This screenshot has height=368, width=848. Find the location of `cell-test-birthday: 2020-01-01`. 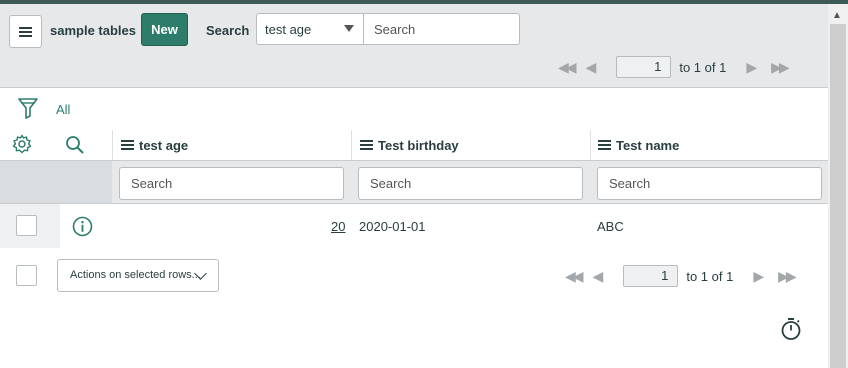

cell-test-birthday: 2020-01-01 is located at coordinates (392, 226).